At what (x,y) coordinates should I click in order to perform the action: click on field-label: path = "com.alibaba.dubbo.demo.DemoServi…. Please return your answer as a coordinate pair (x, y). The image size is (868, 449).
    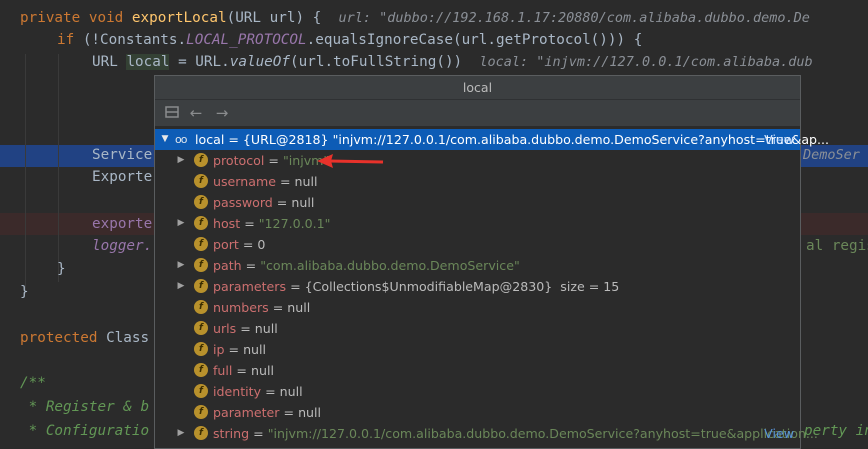
    Looking at the image, I should click on (366, 265).